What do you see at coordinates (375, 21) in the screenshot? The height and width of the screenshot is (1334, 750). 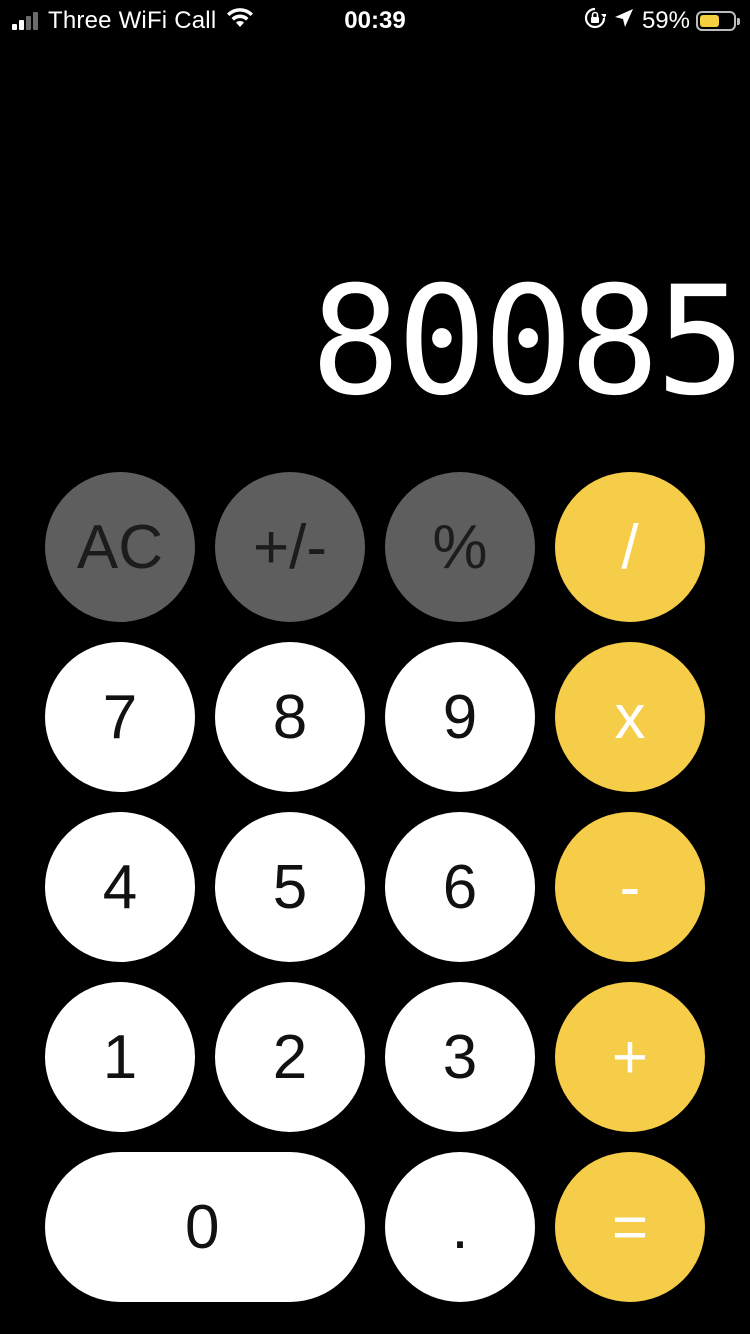 I see `status-bar: Three WiFi Call 00:39 59%` at bounding box center [375, 21].